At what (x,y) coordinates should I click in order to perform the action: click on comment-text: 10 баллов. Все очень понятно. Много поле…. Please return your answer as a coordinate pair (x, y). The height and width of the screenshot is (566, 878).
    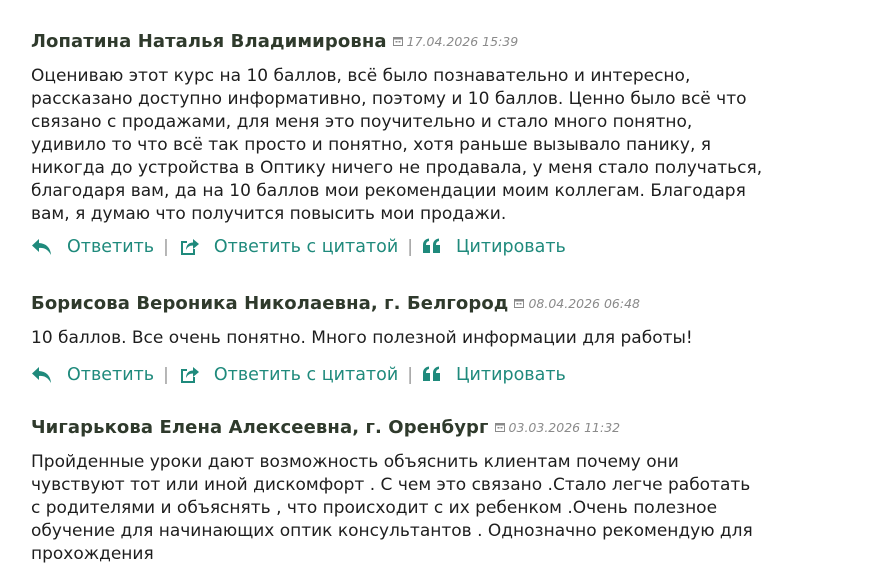
    Looking at the image, I should click on (441, 338).